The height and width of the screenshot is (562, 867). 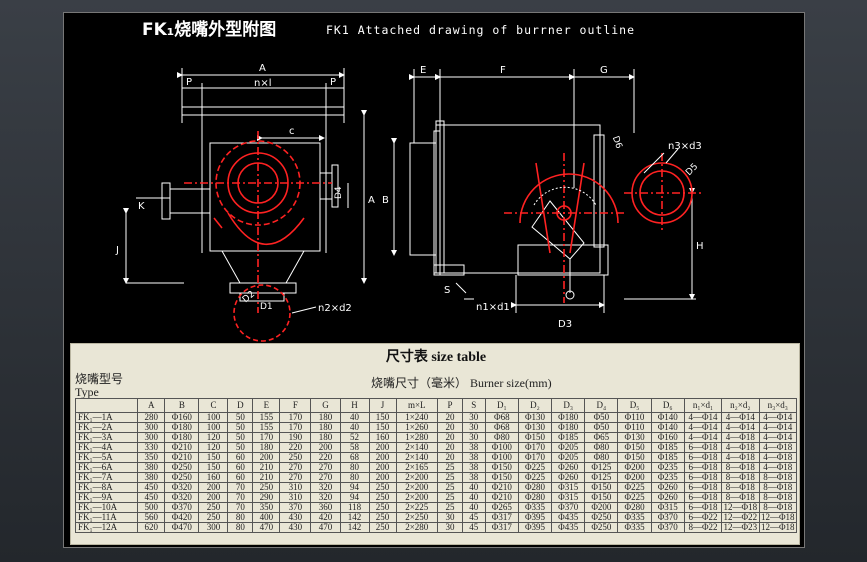 I want to click on table-cell: 2×250, so click(x=417, y=517).